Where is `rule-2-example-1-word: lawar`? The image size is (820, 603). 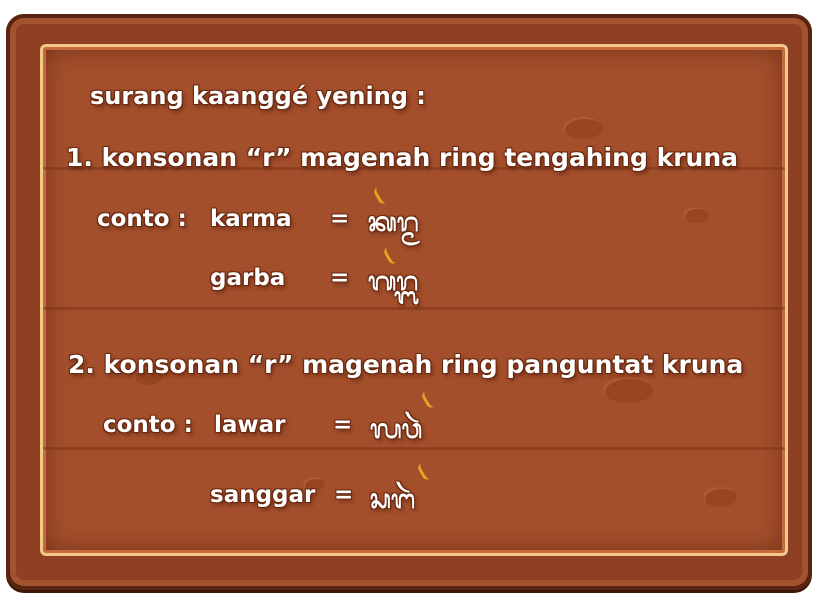
rule-2-example-1-word: lawar is located at coordinates (250, 425).